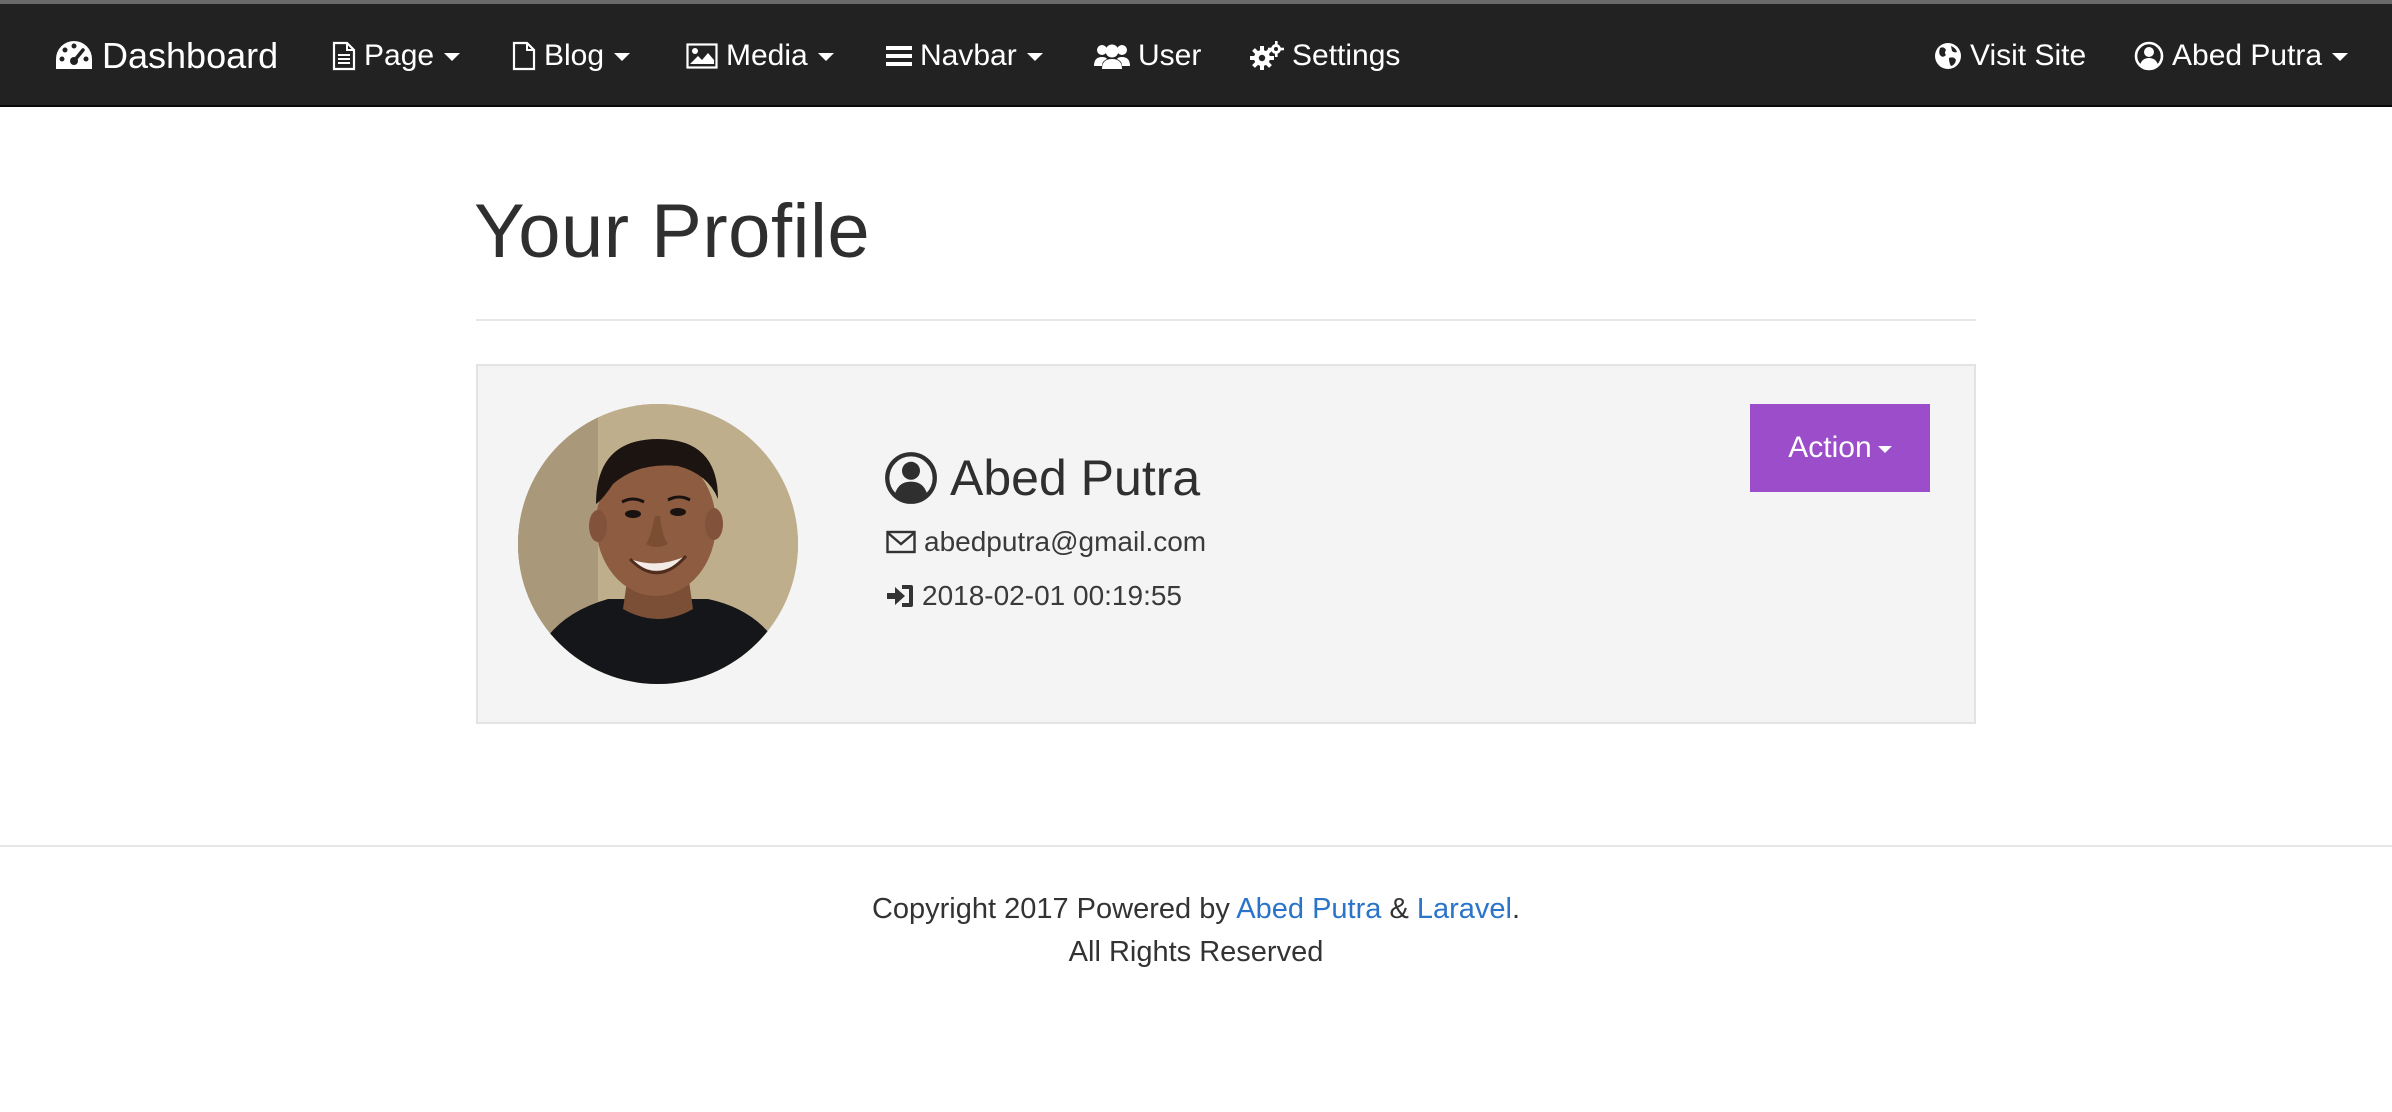 The image size is (2392, 1112). I want to click on user-account-dropdown: Abed Putra, so click(2241, 55).